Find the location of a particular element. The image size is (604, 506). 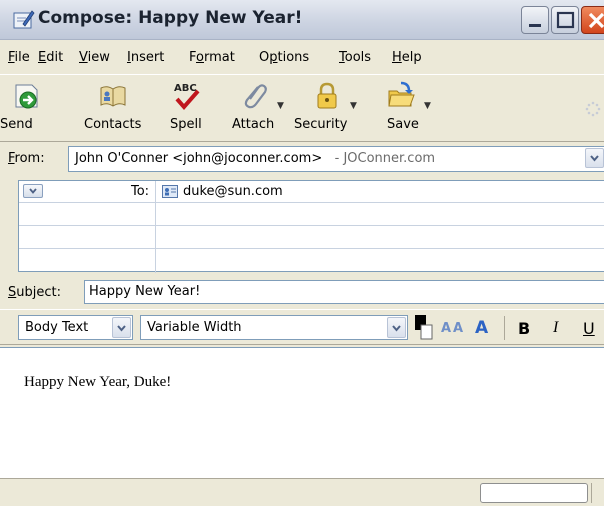

attach-dropdown-icon: ▼ is located at coordinates (280, 106).